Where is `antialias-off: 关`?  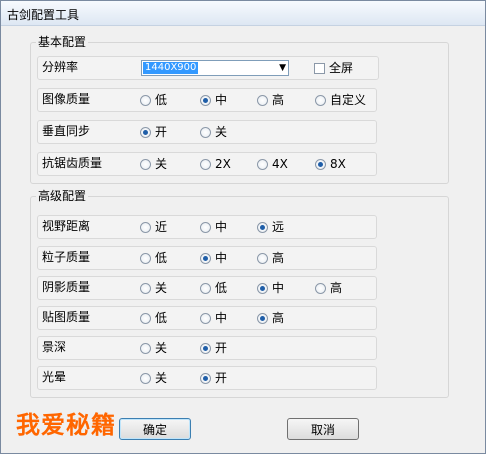
antialias-off: 关 is located at coordinates (153, 164).